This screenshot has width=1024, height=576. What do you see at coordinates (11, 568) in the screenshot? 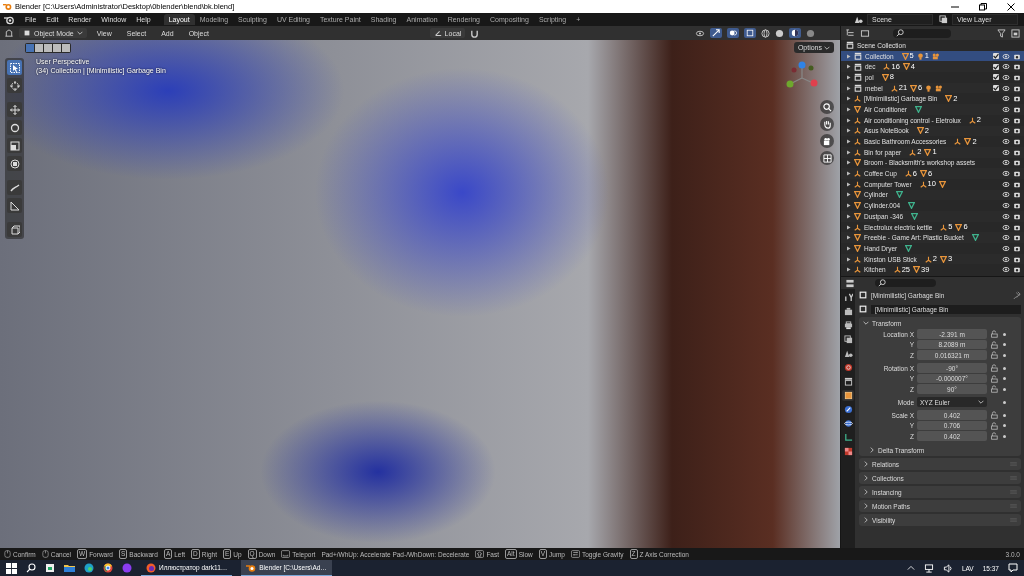
I see `windows-logo-icon` at bounding box center [11, 568].